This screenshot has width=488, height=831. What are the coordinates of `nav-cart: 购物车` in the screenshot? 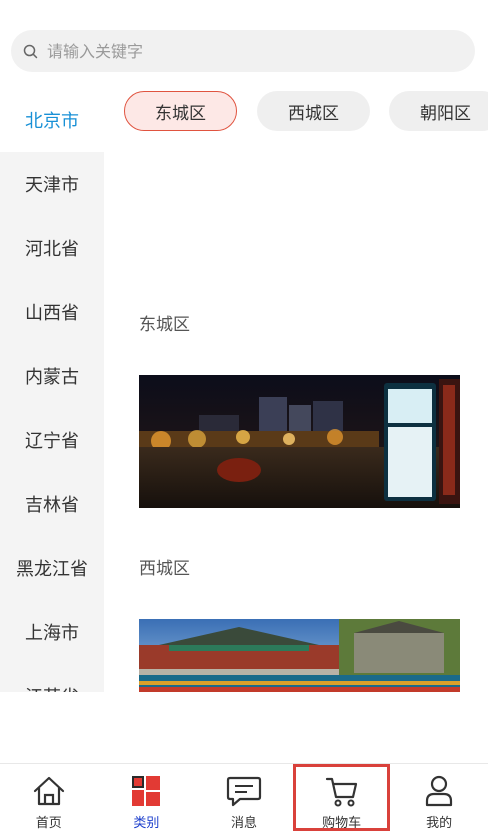 It's located at (341, 797).